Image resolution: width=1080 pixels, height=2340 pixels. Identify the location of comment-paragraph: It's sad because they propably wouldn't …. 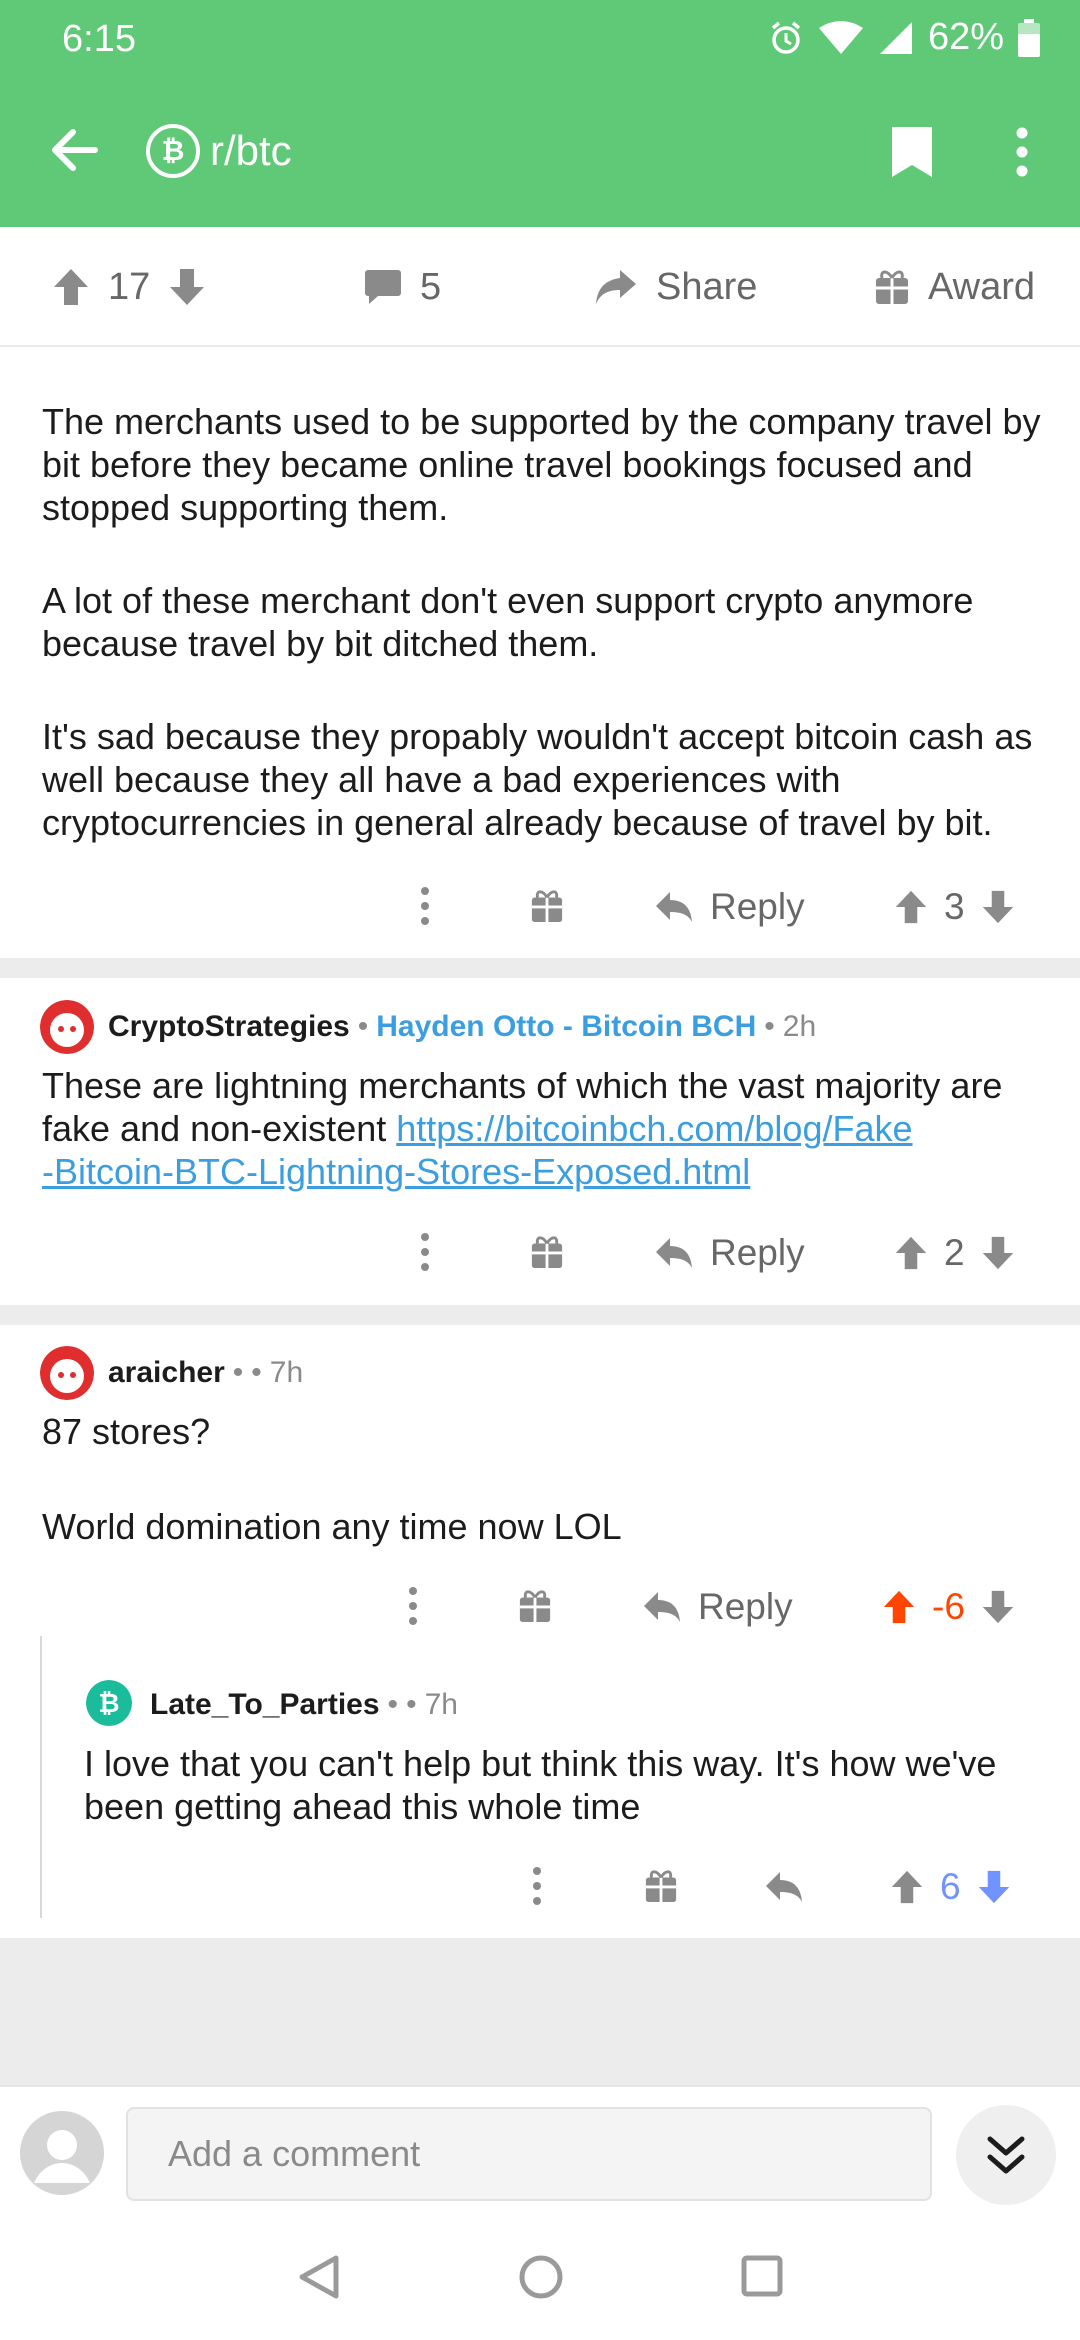
(537, 779).